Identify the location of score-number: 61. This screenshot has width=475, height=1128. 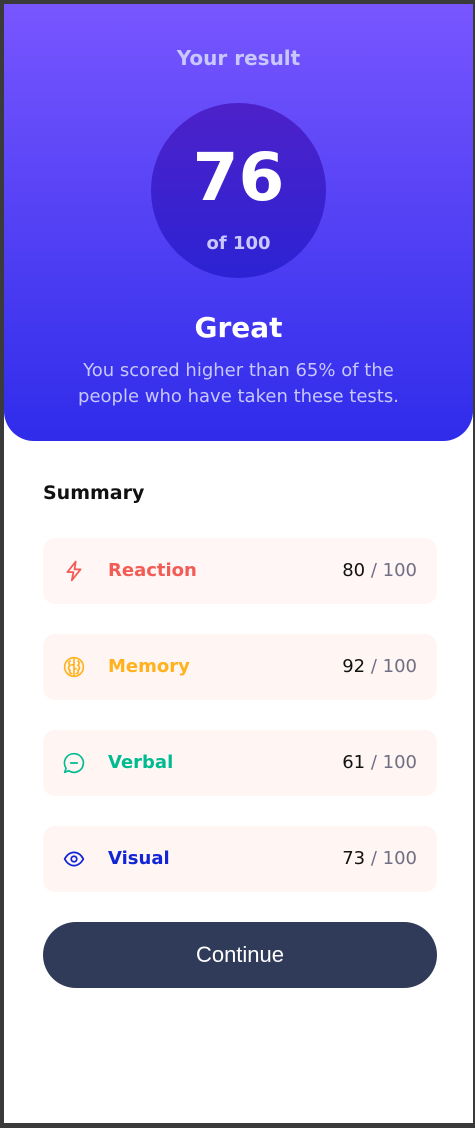
(354, 762).